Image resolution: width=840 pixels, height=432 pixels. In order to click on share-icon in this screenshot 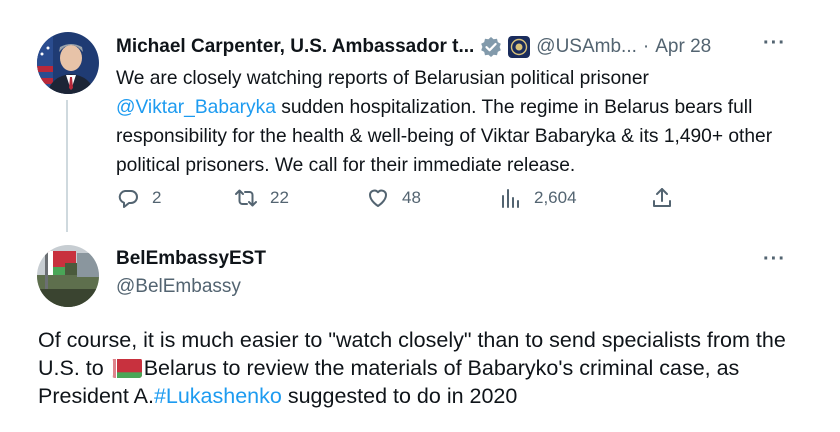, I will do `click(662, 197)`.